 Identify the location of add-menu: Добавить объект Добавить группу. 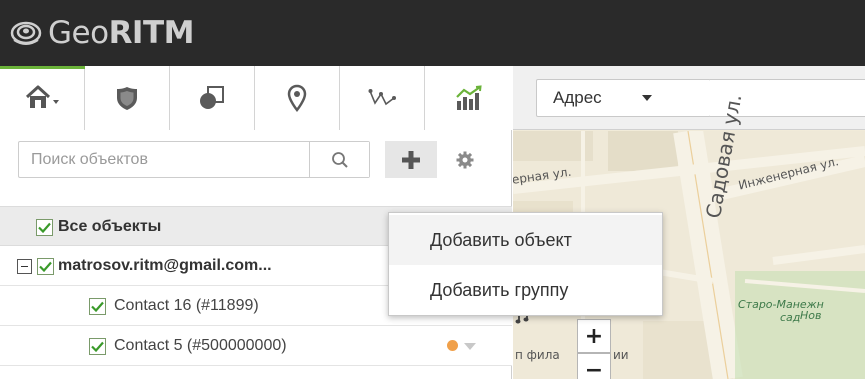
(525, 264).